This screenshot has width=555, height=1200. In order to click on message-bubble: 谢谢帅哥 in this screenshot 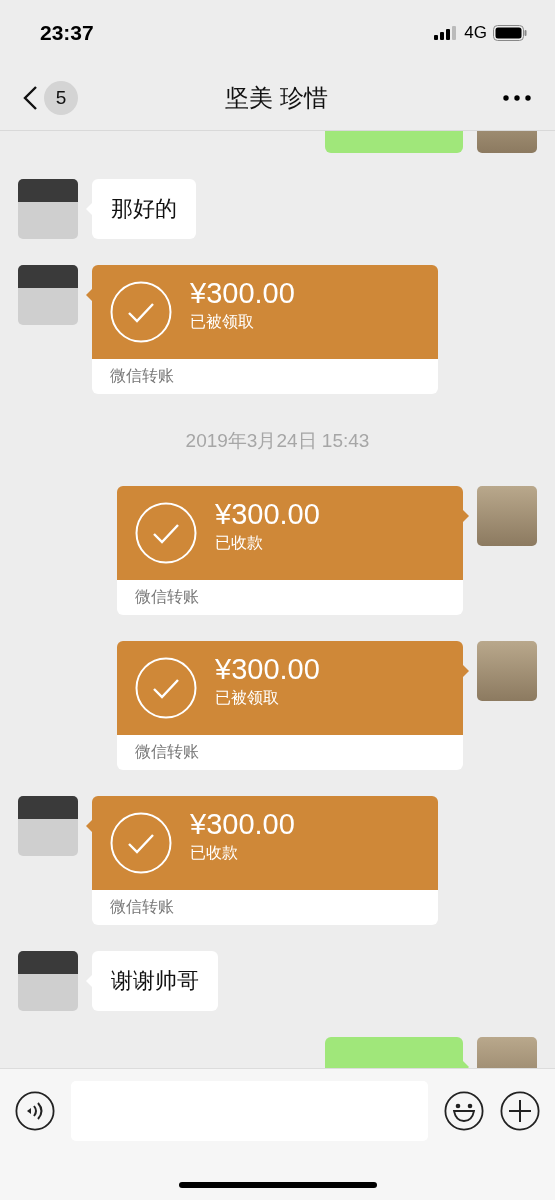, I will do `click(155, 981)`.